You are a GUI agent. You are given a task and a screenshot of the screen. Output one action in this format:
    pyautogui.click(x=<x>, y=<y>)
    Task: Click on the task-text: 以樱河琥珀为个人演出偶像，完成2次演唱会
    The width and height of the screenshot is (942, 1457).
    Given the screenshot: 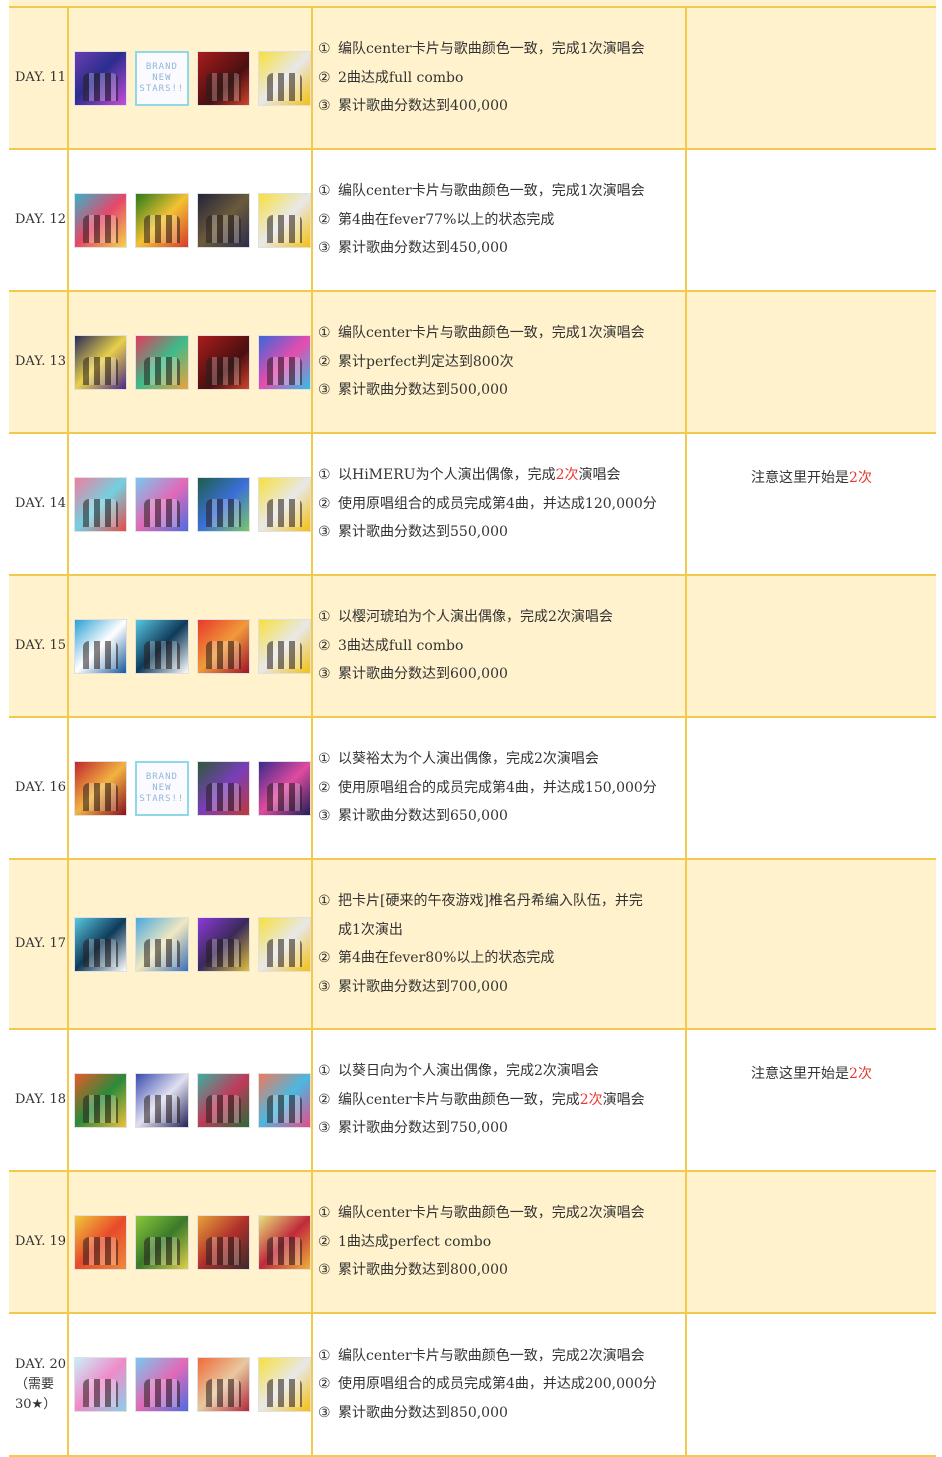 What is the action you would take?
    pyautogui.click(x=475, y=617)
    